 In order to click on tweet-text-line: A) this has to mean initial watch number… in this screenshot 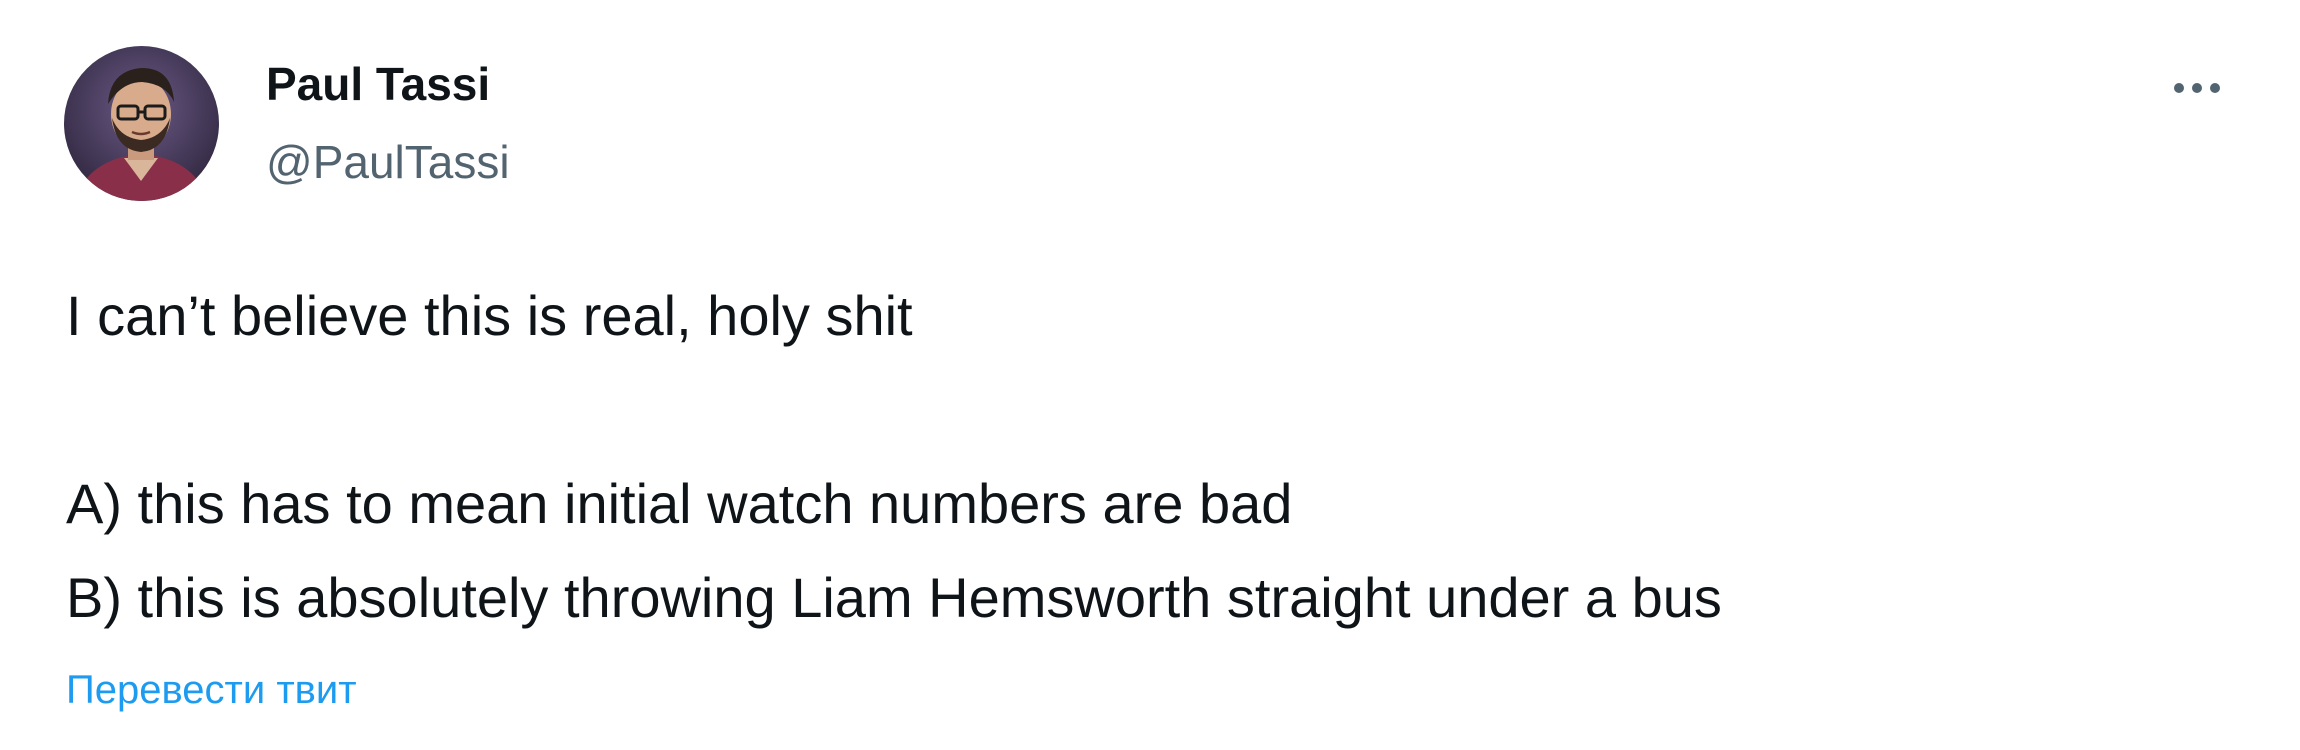, I will do `click(679, 503)`.